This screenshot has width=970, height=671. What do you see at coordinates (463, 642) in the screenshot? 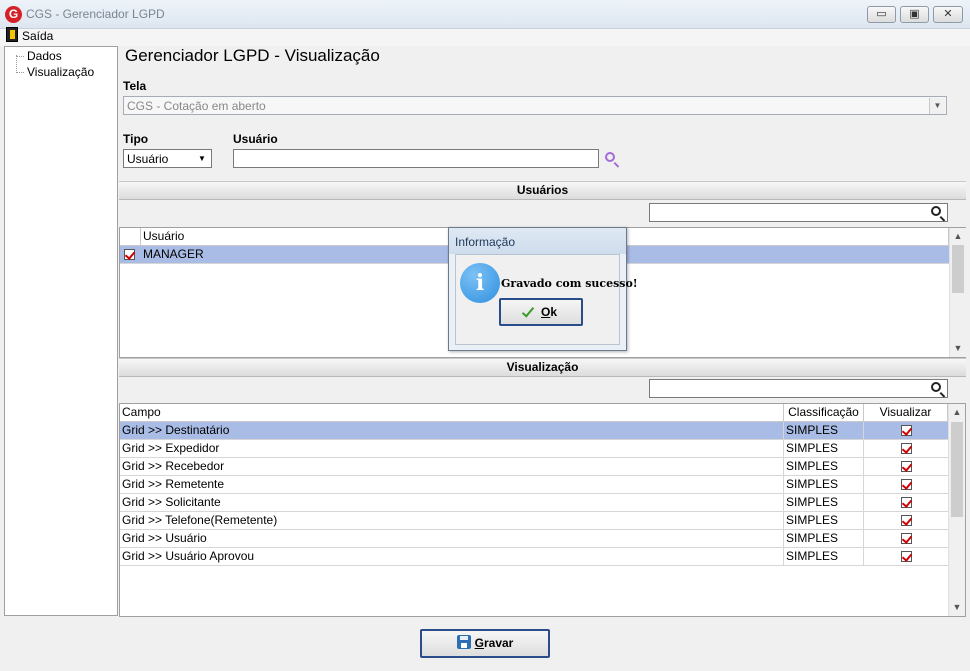
I see `floppy-disk-icon` at bounding box center [463, 642].